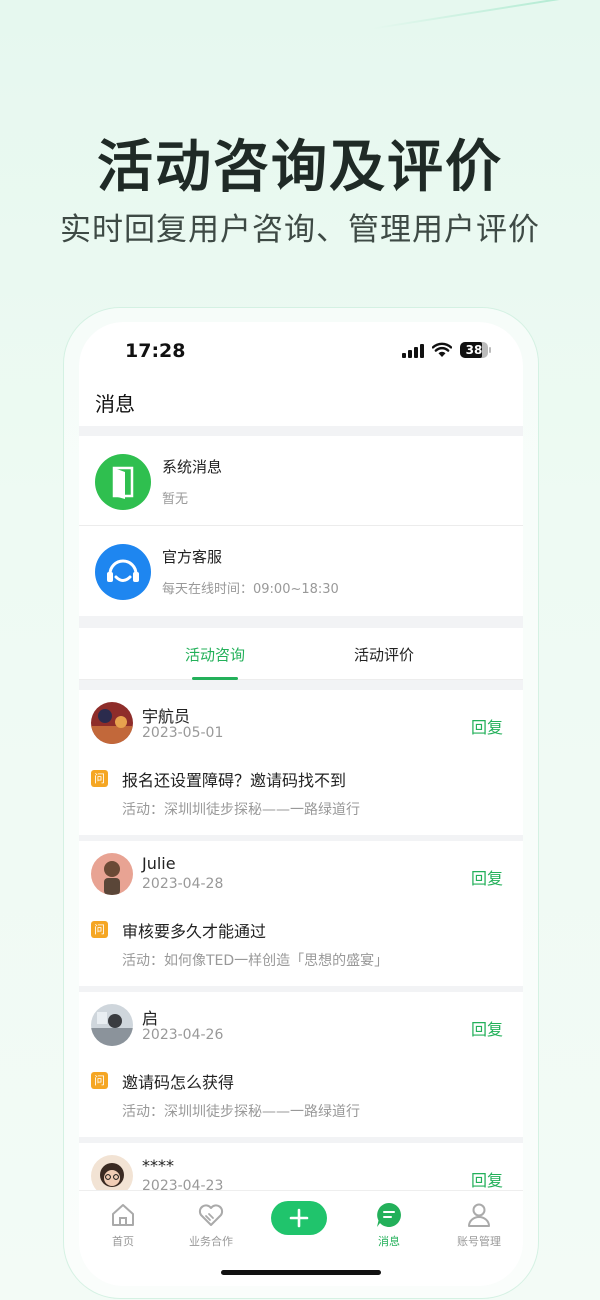 The image size is (600, 1300). I want to click on system-item-desc: 暂无, so click(175, 499).